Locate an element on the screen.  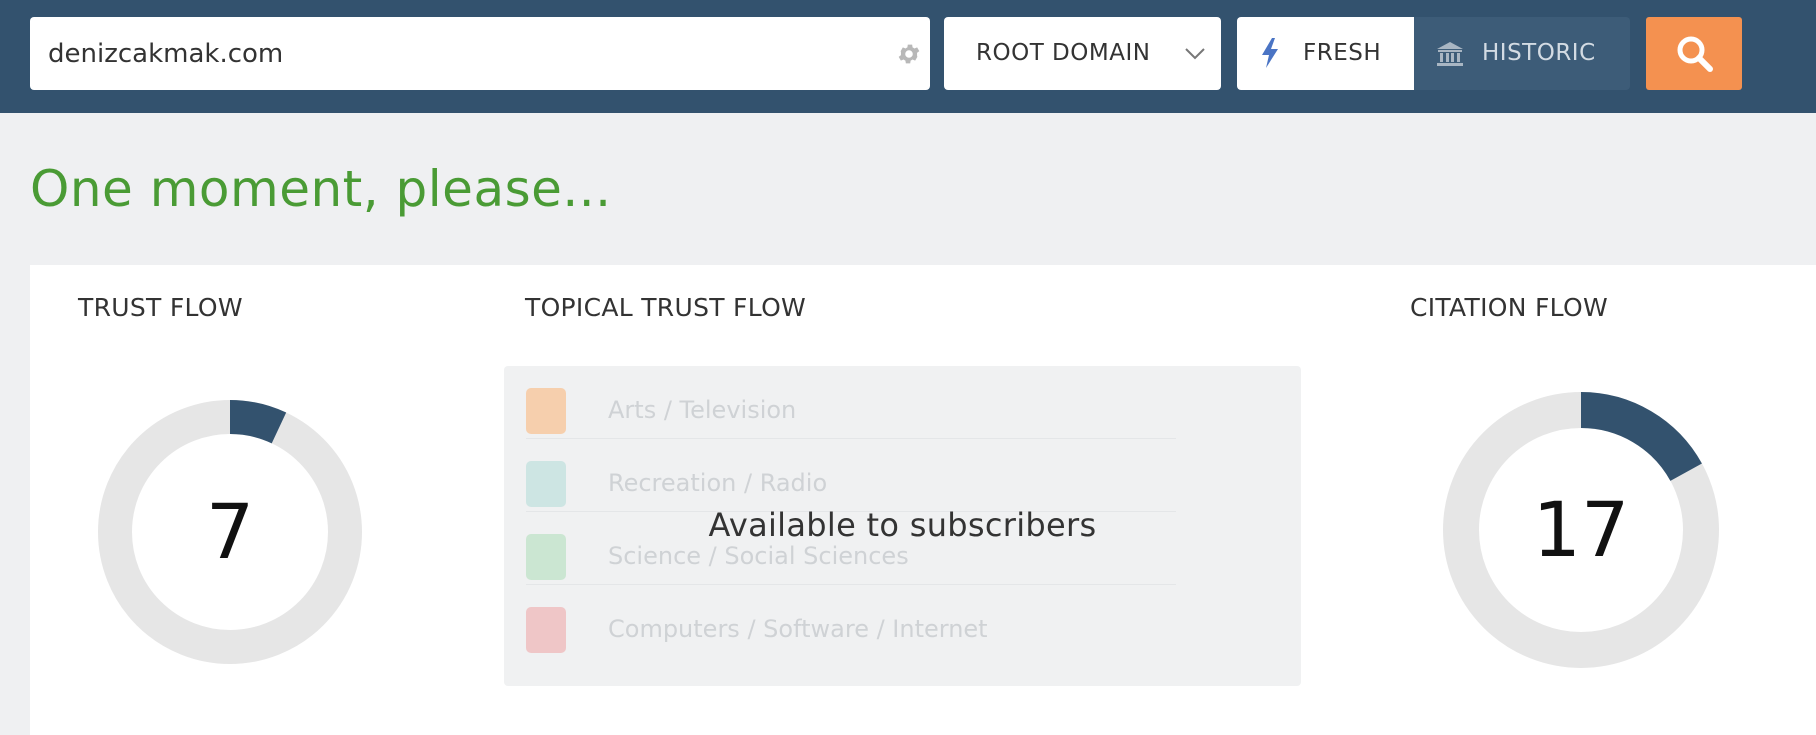
trust-flow-arc is located at coordinates (258, 422).